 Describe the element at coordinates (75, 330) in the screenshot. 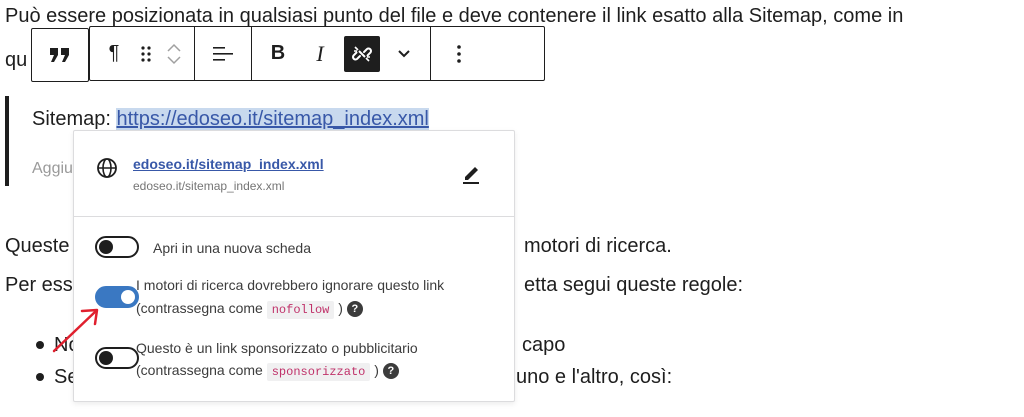

I see `annotation-arrow-icon` at that location.